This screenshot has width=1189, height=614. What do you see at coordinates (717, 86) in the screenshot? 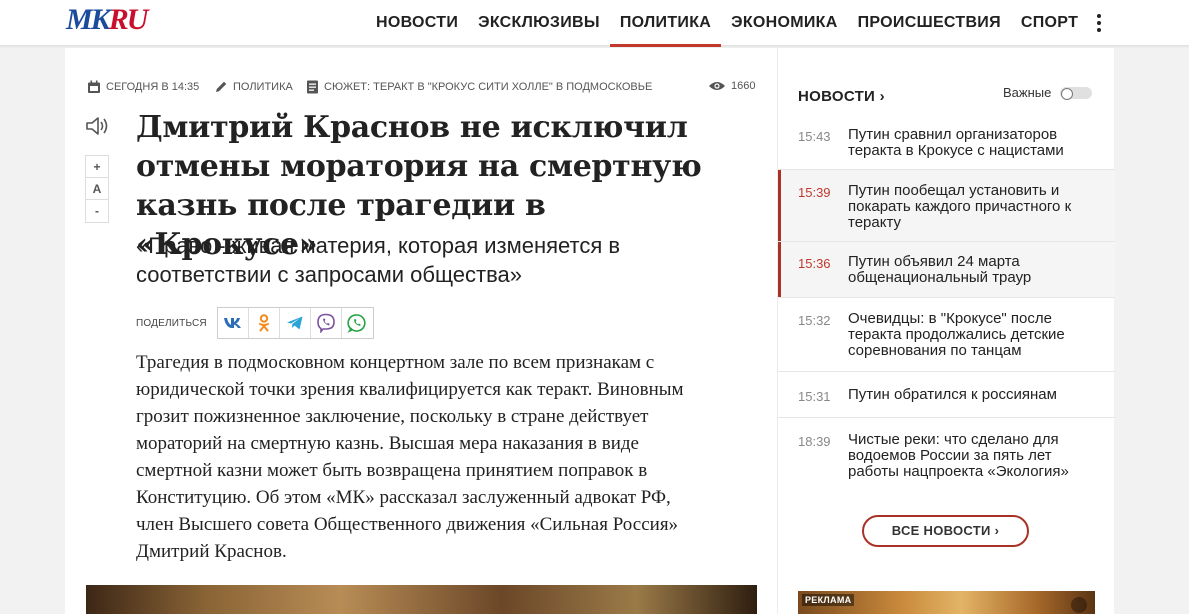
I see `eye-icon` at bounding box center [717, 86].